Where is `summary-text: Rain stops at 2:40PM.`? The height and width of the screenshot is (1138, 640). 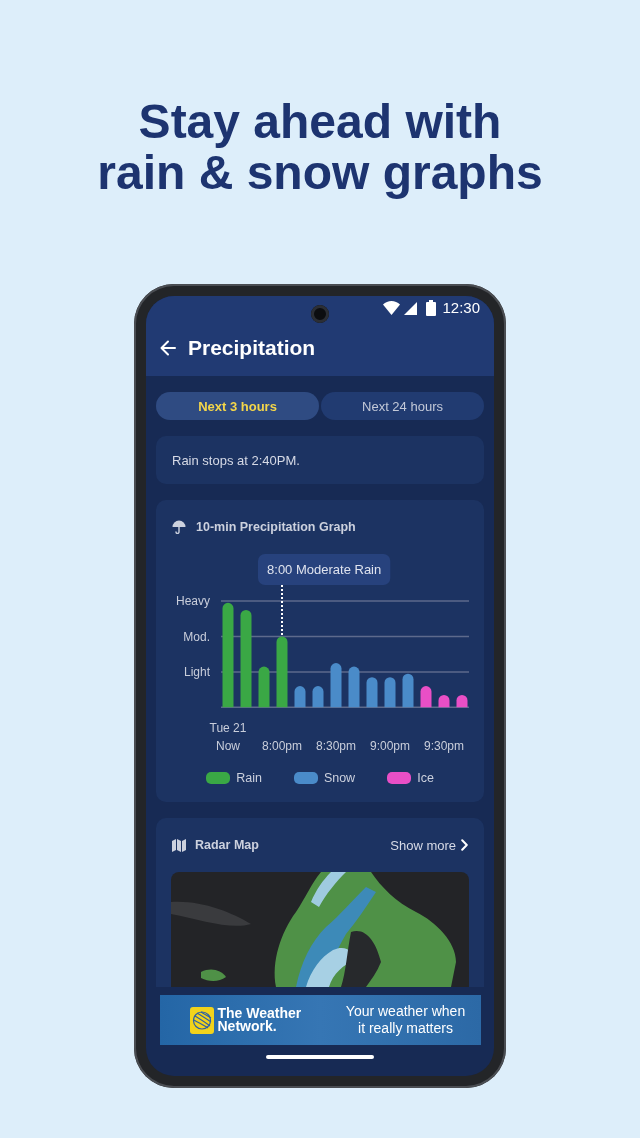
summary-text: Rain stops at 2:40PM. is located at coordinates (236, 460).